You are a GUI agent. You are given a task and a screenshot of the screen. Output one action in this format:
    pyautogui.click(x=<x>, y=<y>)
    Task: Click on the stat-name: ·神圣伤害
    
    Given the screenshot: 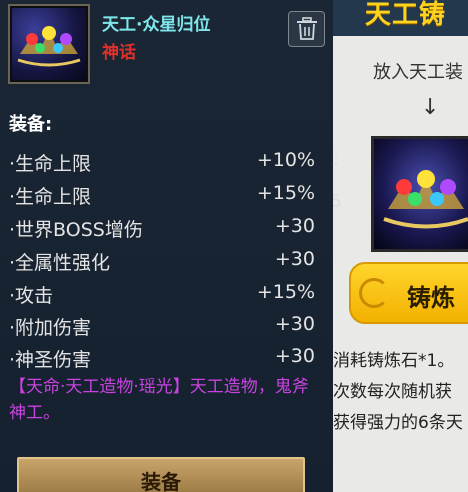 What is the action you would take?
    pyautogui.click(x=50, y=360)
    